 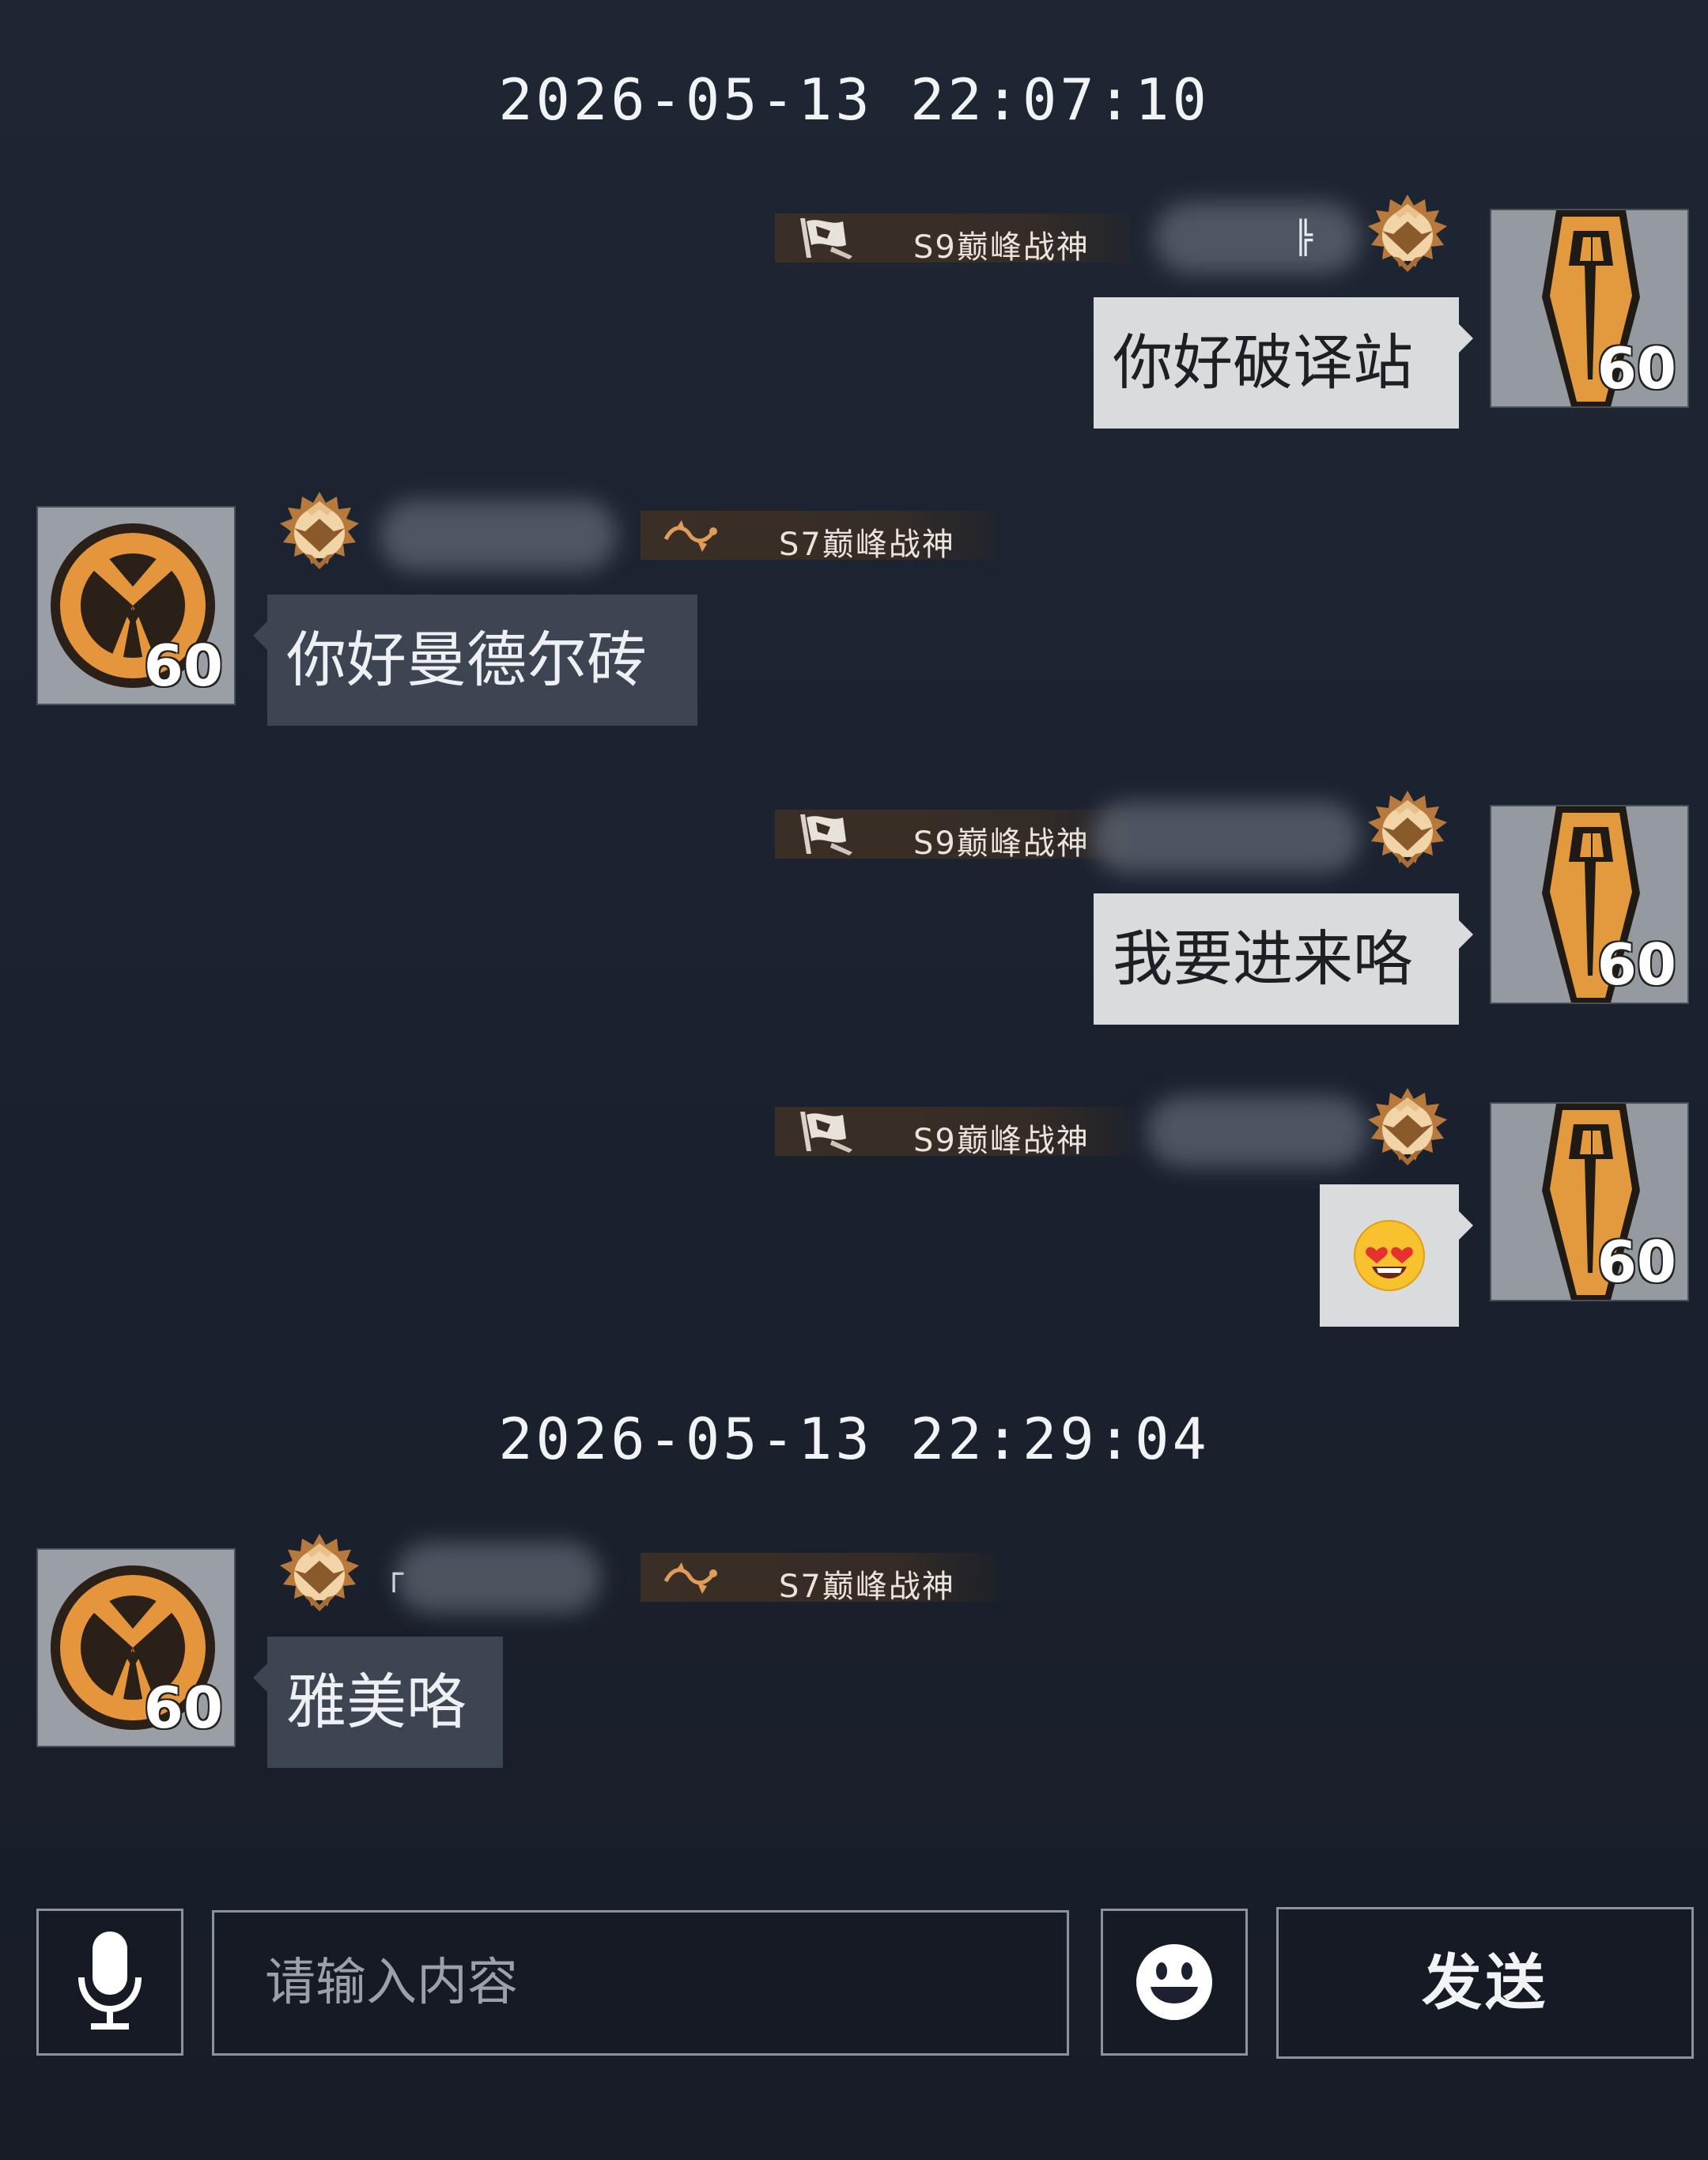 I want to click on microphone-icon, so click(x=110, y=1981).